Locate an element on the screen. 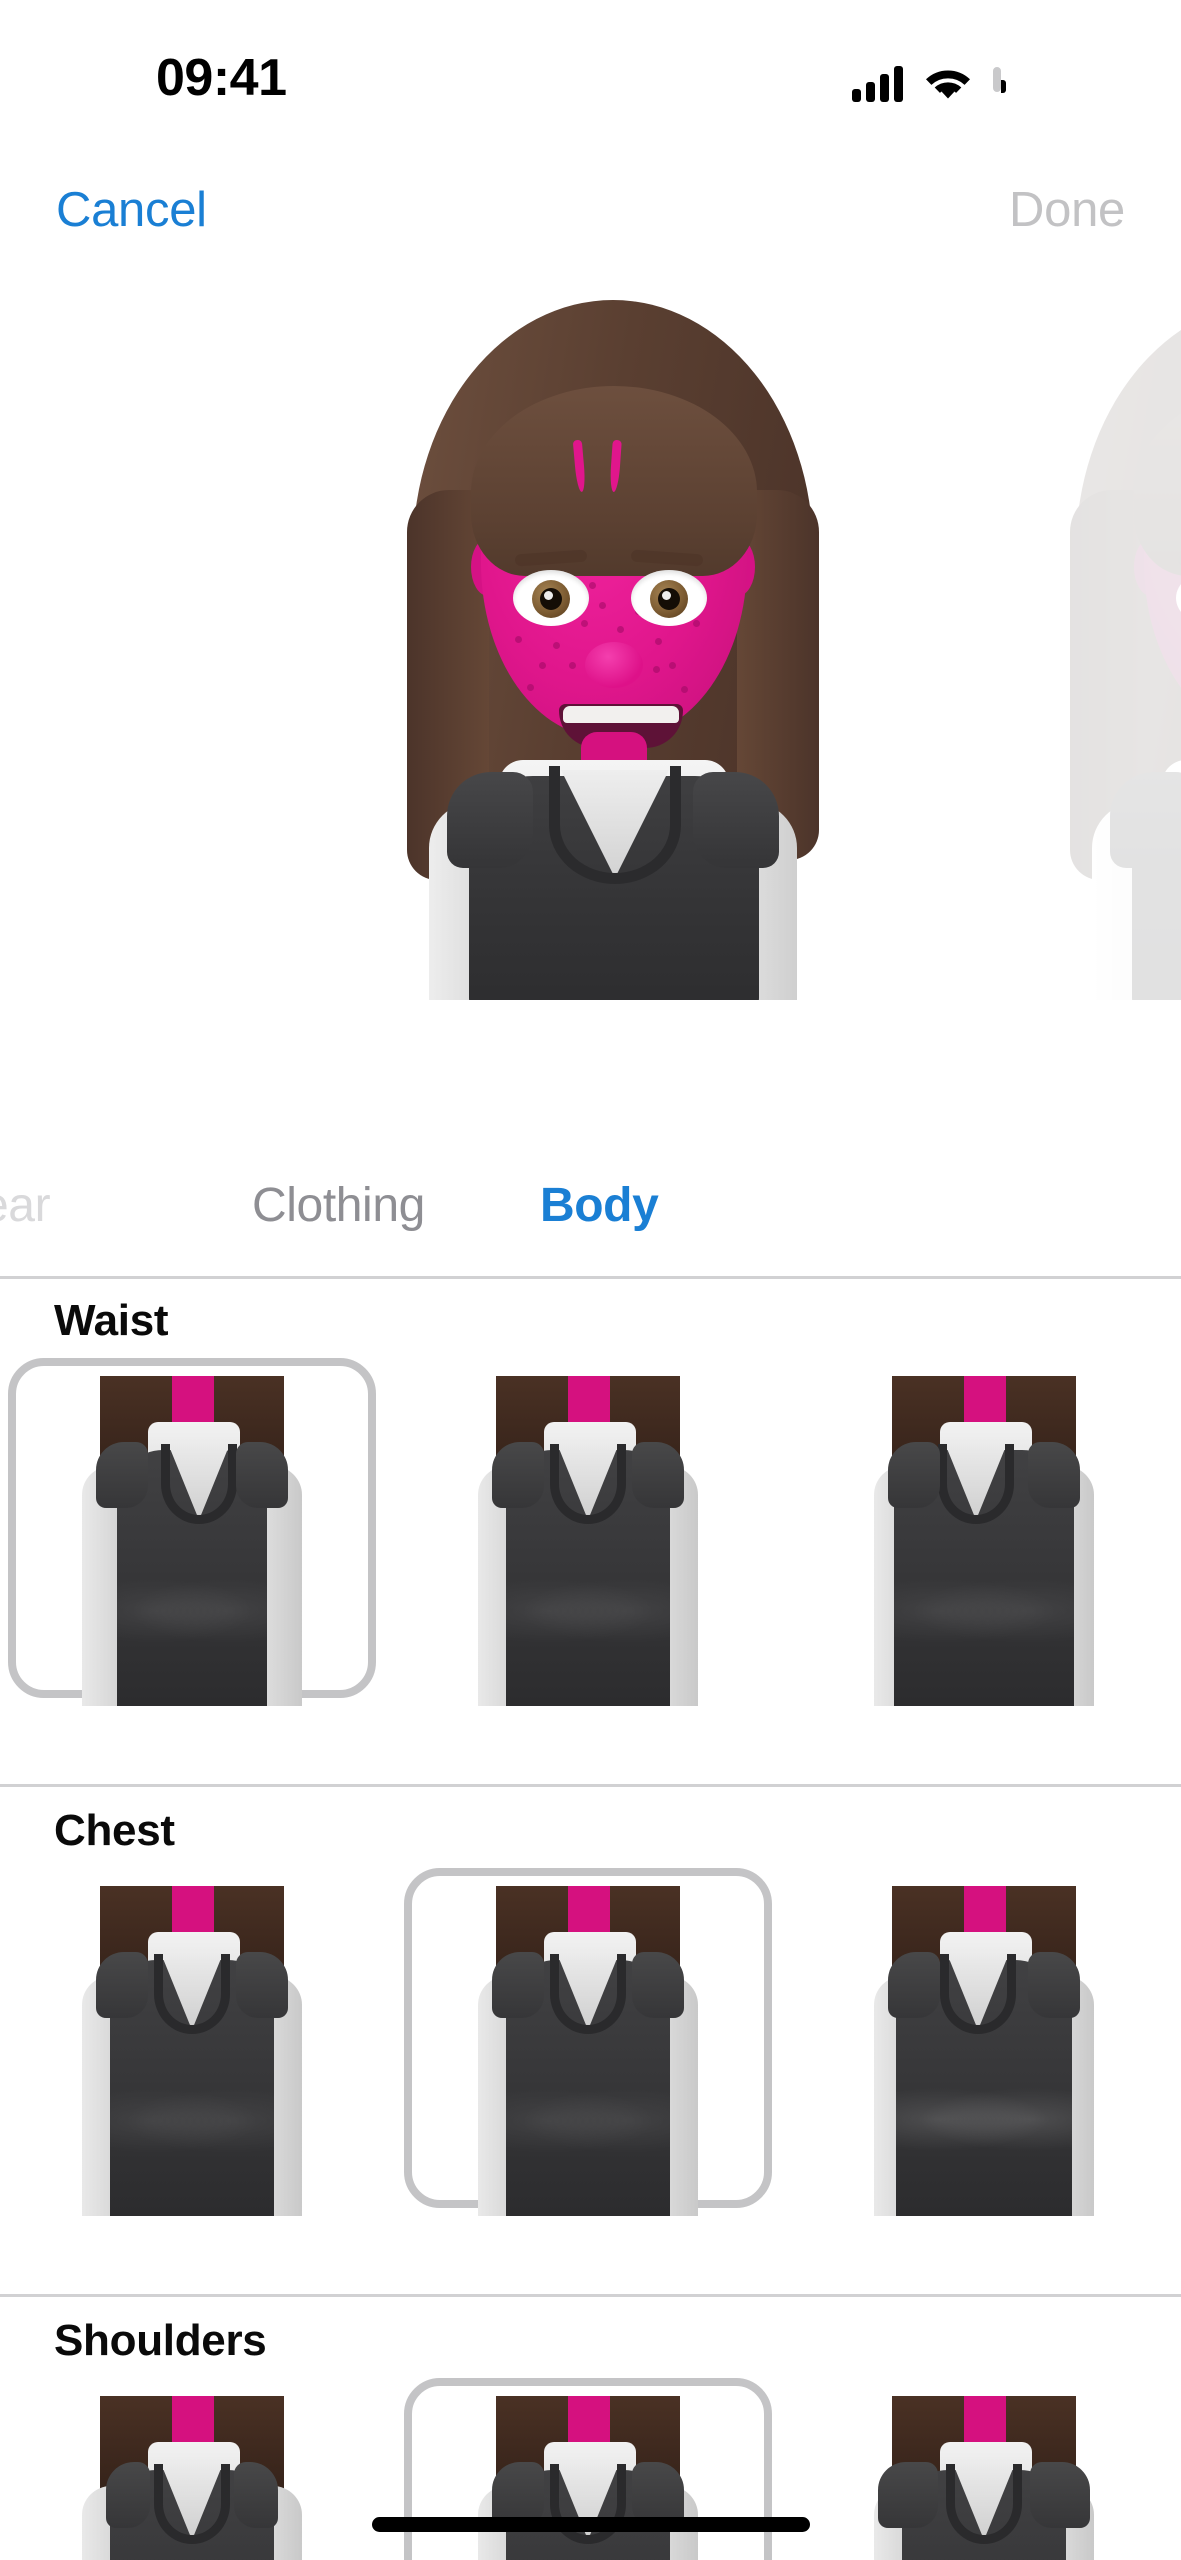  status-bar-icons is located at coordinates (957, 79).